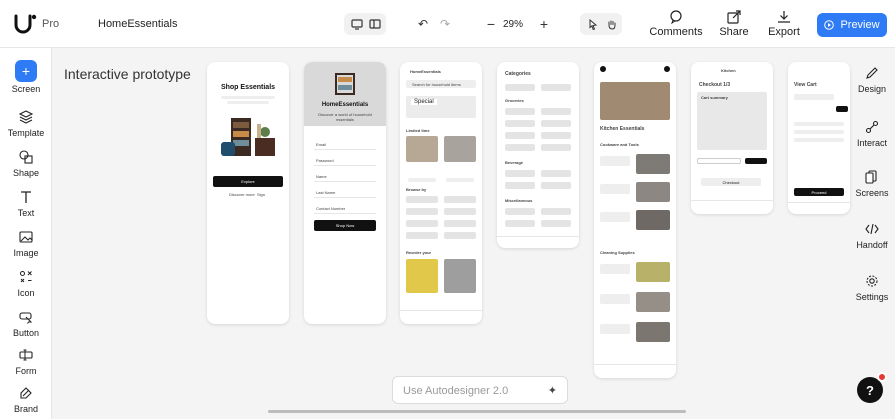 The height and width of the screenshot is (419, 895). Describe the element at coordinates (325, 160) in the screenshot. I see `password-field: Password` at that location.